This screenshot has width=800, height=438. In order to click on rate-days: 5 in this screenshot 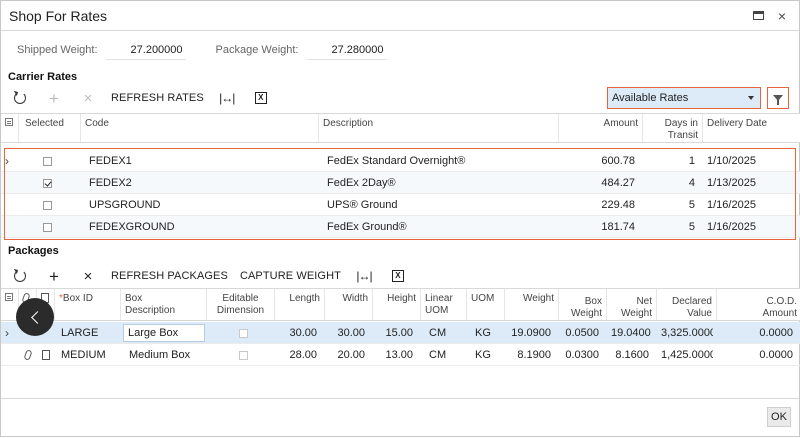, I will do `click(691, 227)`.